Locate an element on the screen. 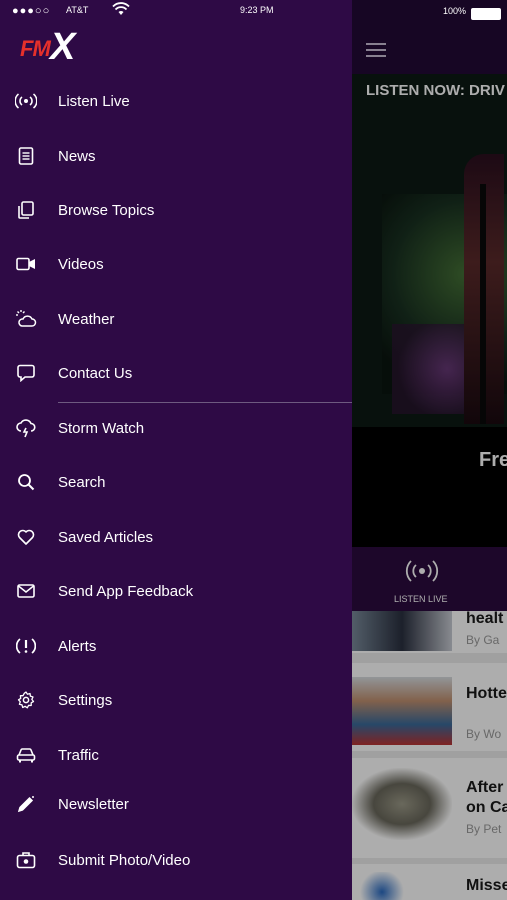 This screenshot has height=900, width=507. menu-item-news: News is located at coordinates (176, 156).